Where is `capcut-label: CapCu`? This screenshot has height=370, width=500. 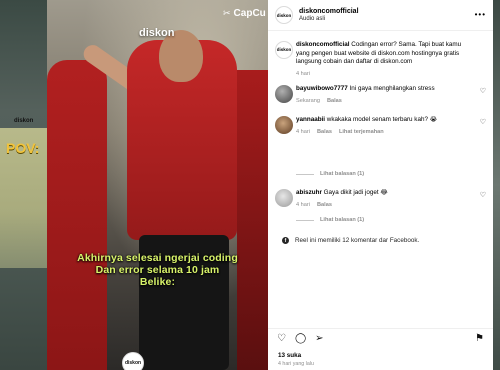 capcut-label: CapCu is located at coordinates (249, 13).